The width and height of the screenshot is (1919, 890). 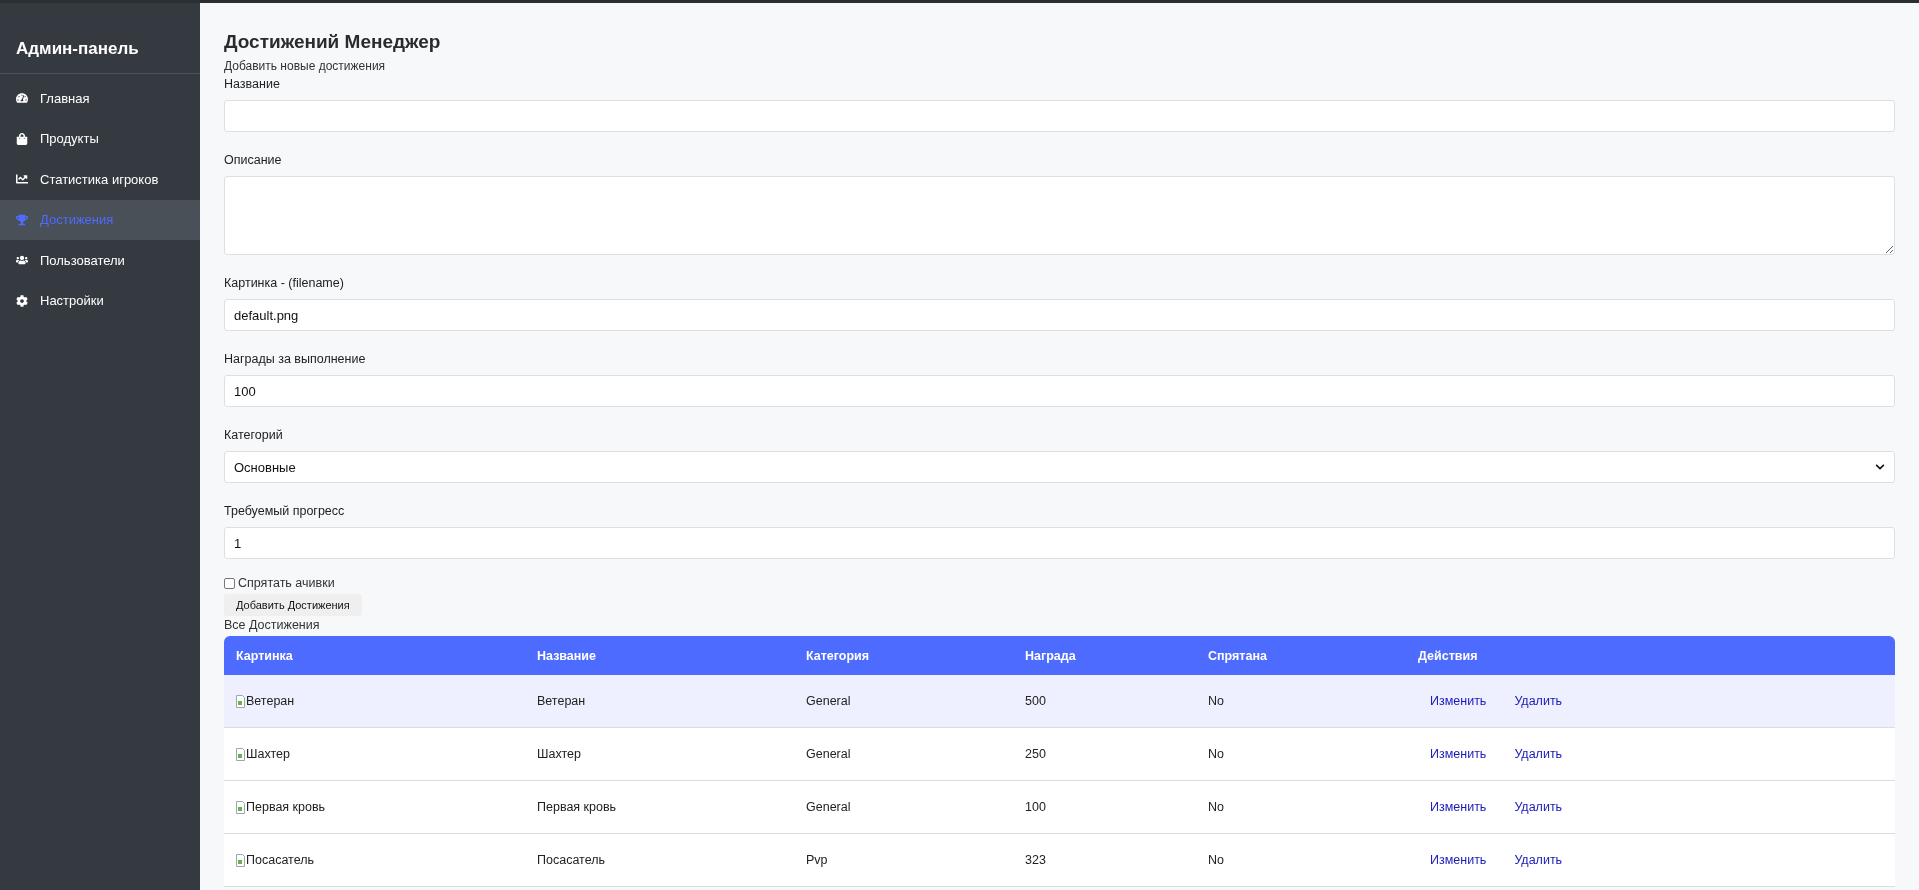 I want to click on field-label: Требуемый прогресс, so click(x=285, y=511).